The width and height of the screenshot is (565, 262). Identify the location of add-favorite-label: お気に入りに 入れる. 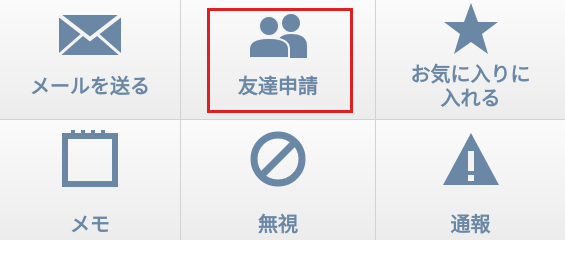
(470, 86).